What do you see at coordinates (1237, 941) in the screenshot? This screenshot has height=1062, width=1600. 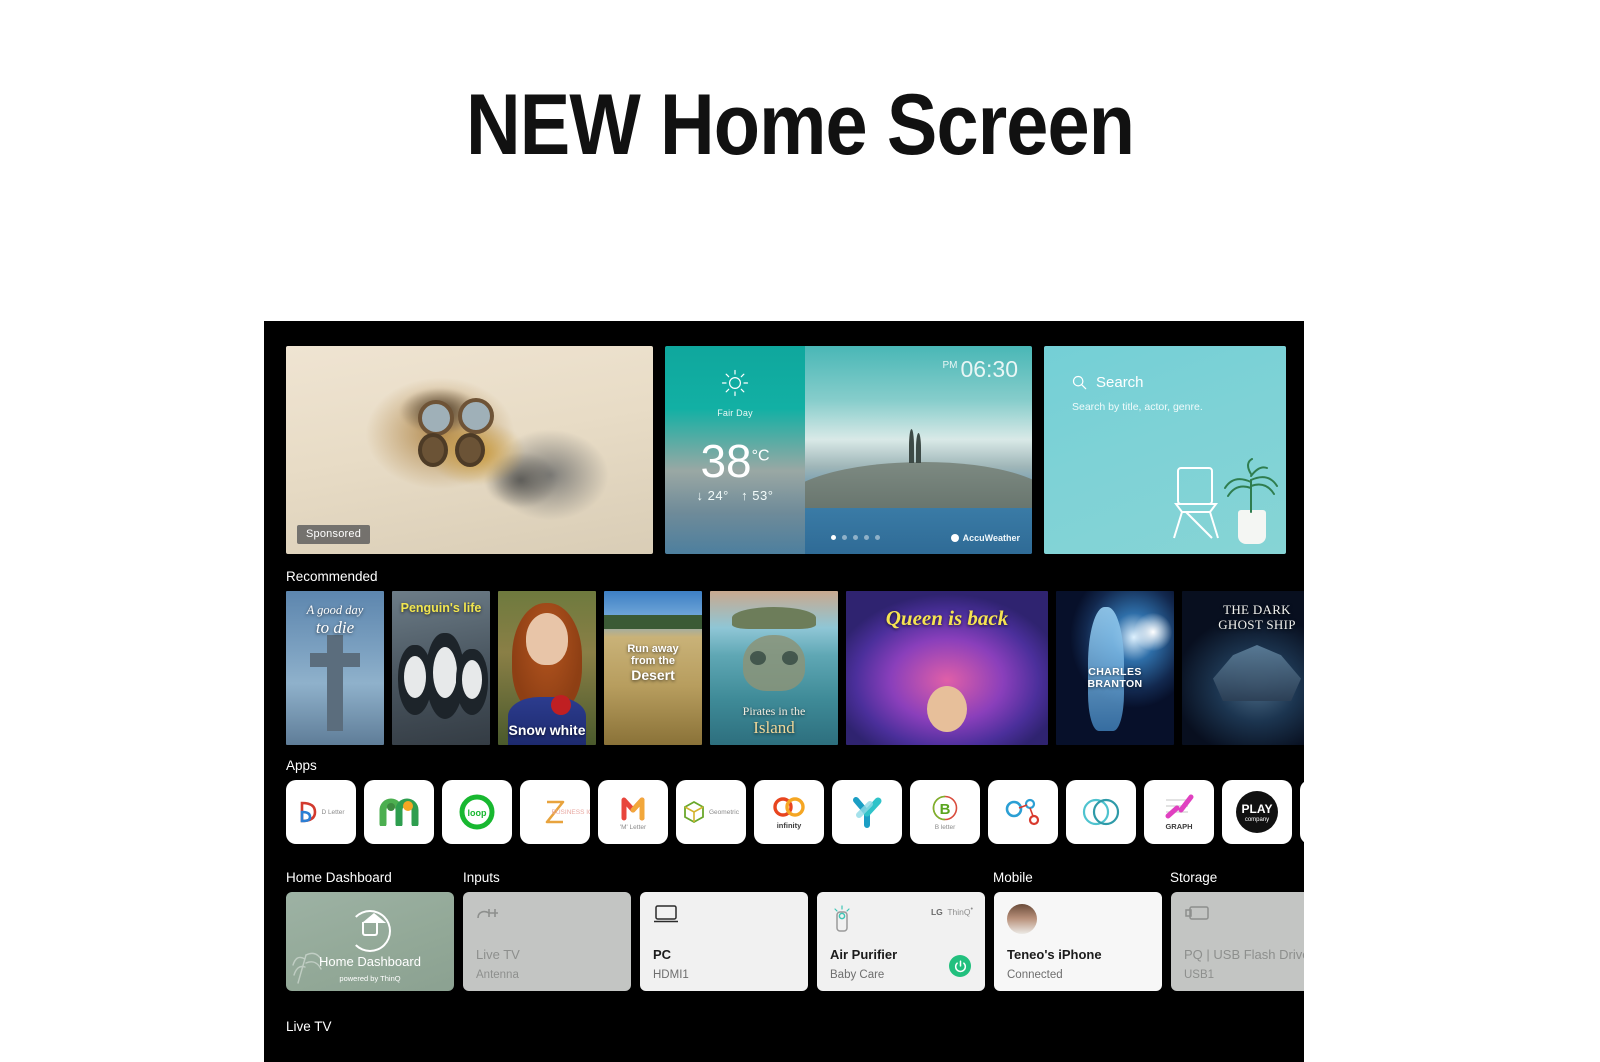 I see `dashboard-card-usb-flash-drive: PQ | USB Flash Drive USB1` at bounding box center [1237, 941].